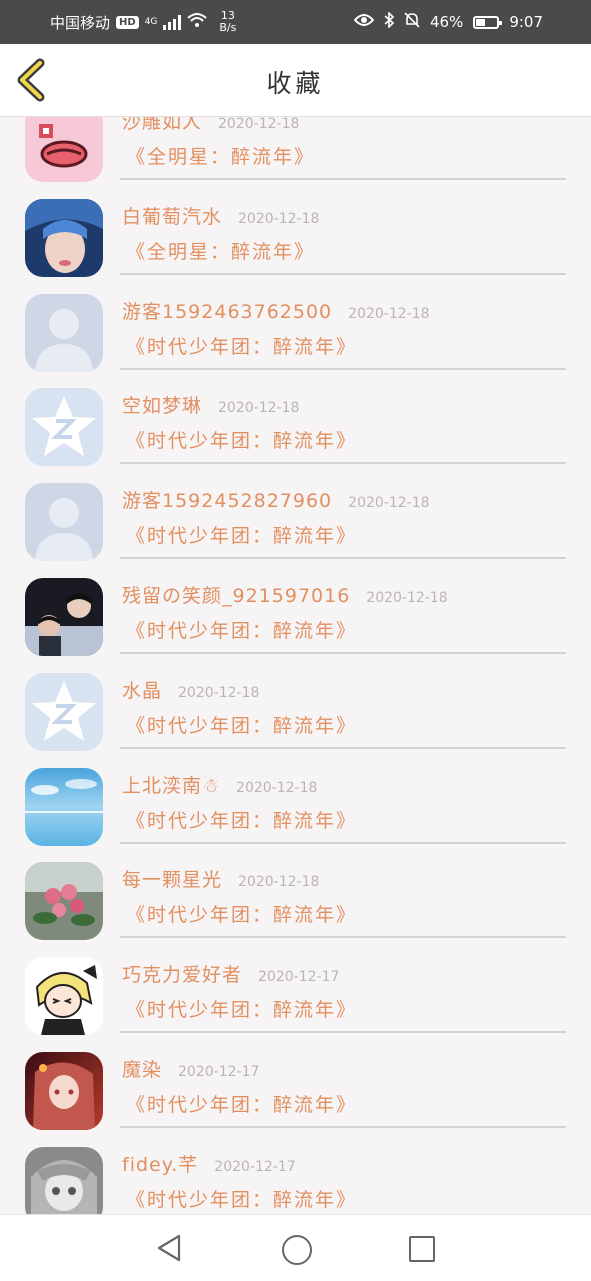 The height and width of the screenshot is (1281, 591). Describe the element at coordinates (227, 499) in the screenshot. I see `username: 游客1592452827960` at that location.